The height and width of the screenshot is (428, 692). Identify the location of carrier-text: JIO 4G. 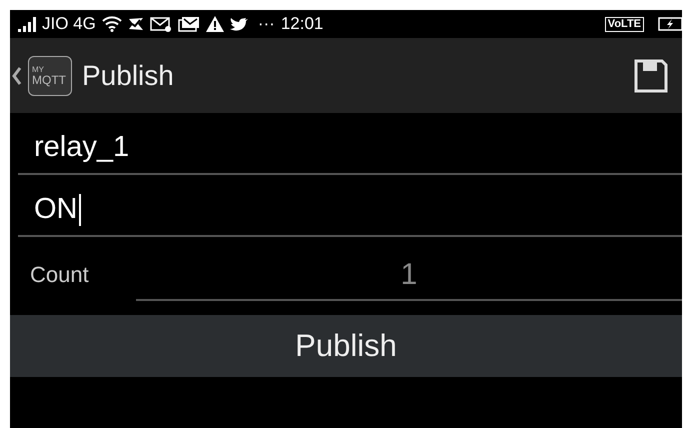
(69, 24).